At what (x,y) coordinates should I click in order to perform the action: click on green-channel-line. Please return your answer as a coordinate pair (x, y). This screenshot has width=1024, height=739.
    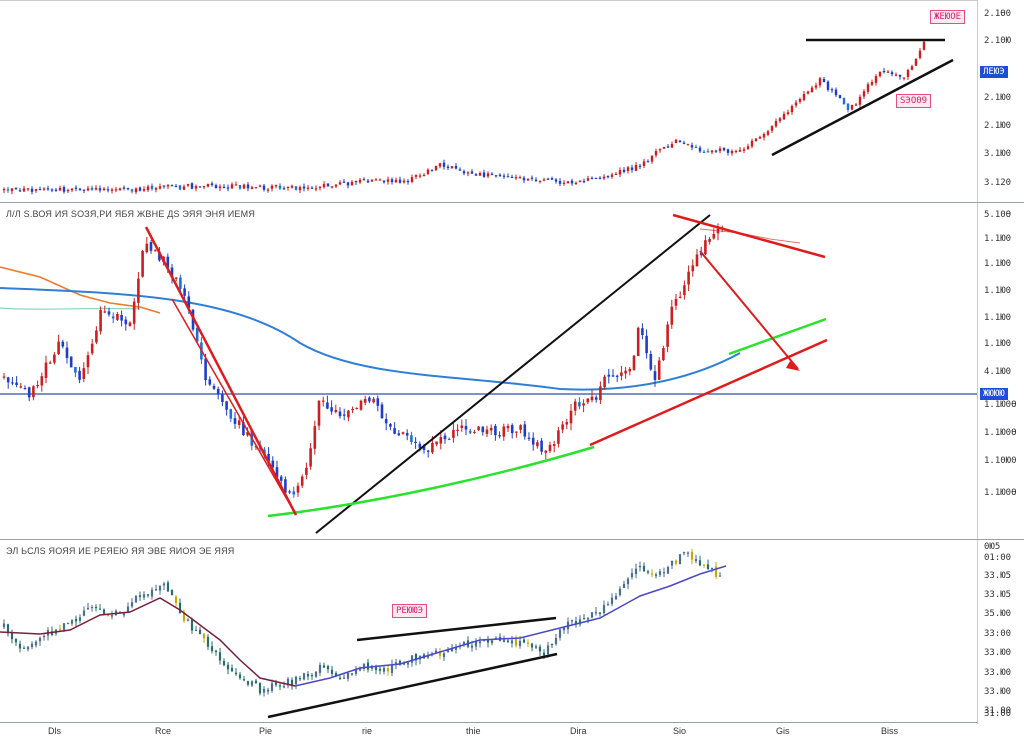
    Looking at the image, I should click on (777, 336).